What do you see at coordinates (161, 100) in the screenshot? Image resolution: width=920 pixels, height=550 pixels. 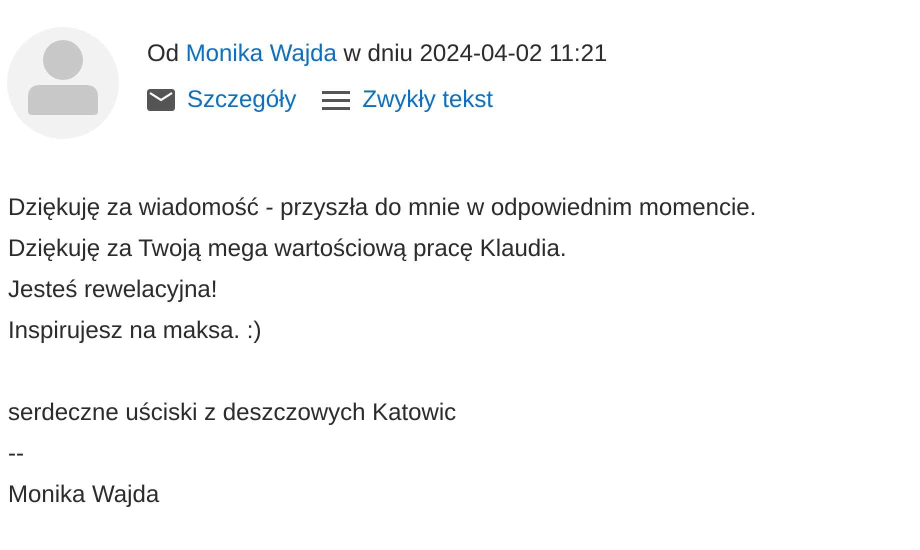 I see `envelope-icon` at bounding box center [161, 100].